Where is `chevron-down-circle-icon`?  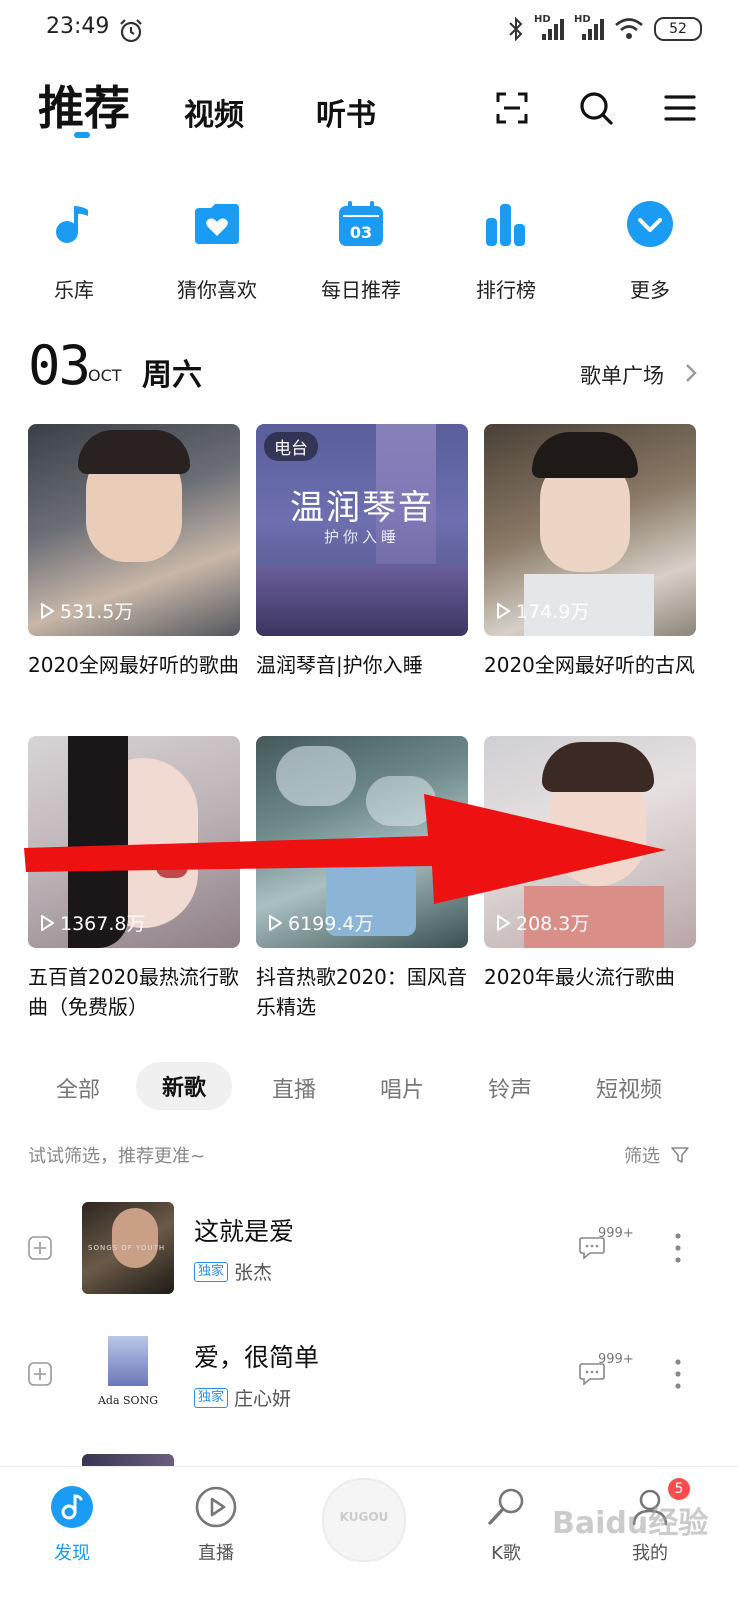 chevron-down-circle-icon is located at coordinates (650, 224).